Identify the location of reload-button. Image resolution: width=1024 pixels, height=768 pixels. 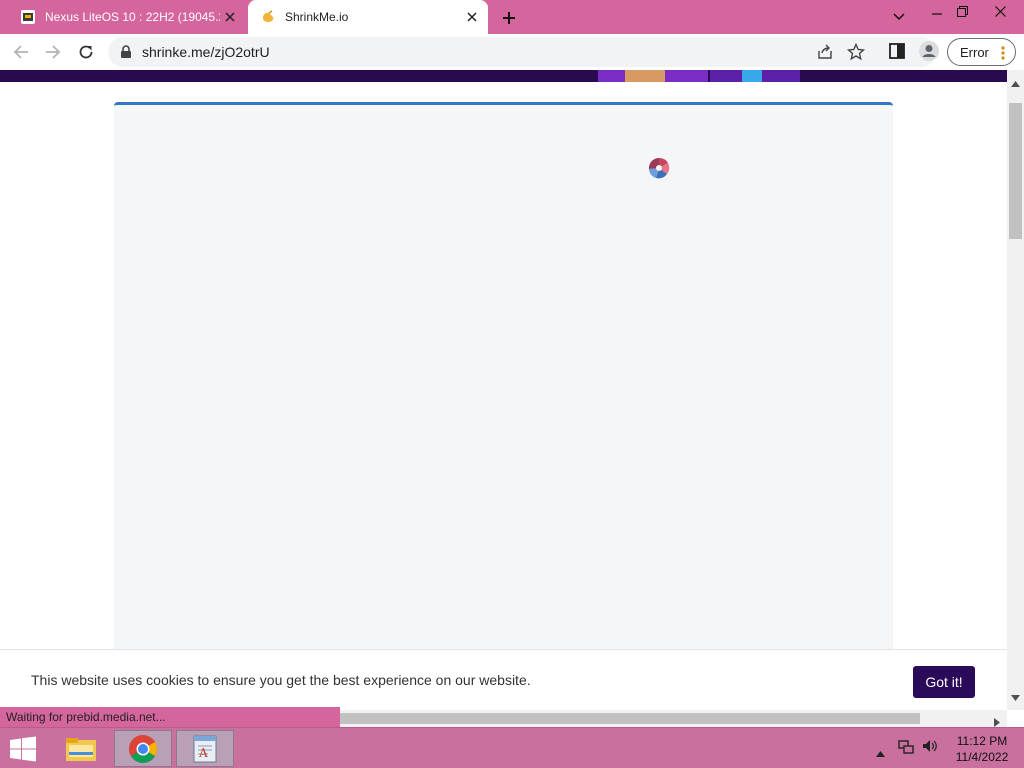
(86, 52).